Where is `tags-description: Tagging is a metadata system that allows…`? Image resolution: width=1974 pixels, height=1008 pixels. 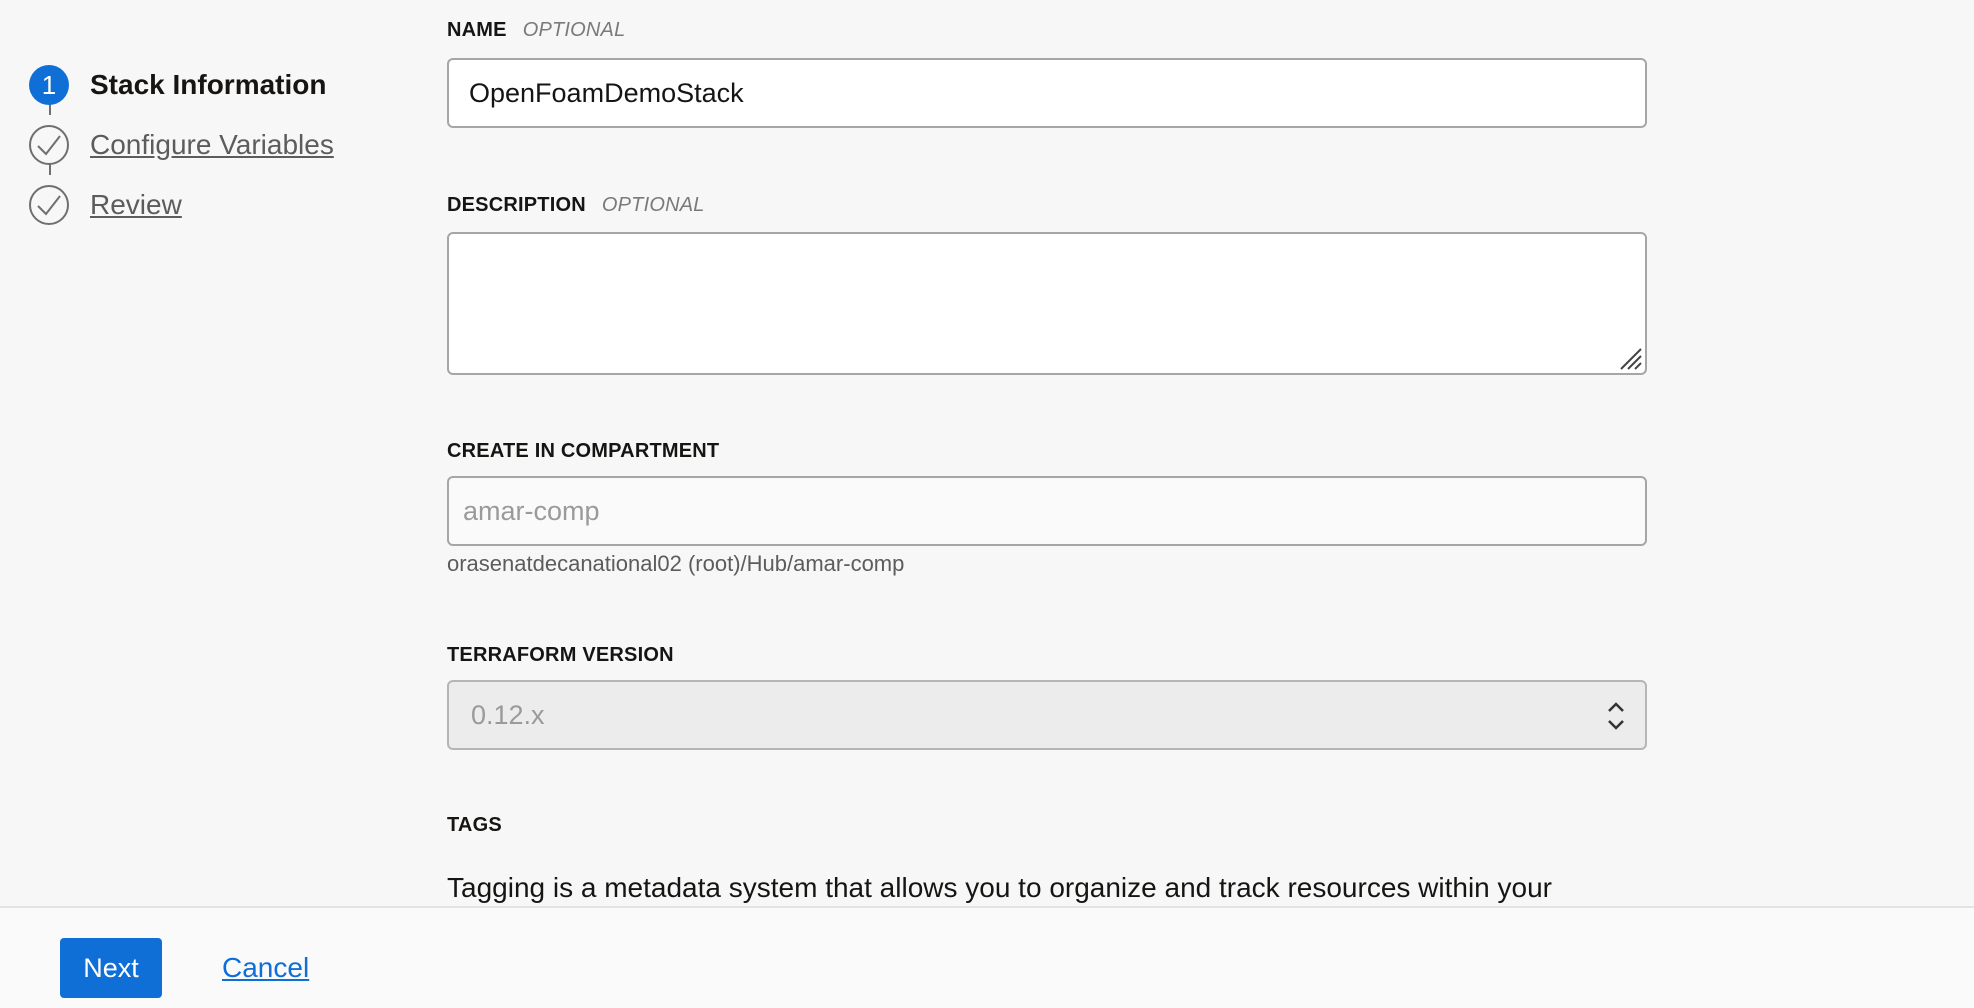 tags-description: Tagging is a metadata system that allows… is located at coordinates (1000, 887).